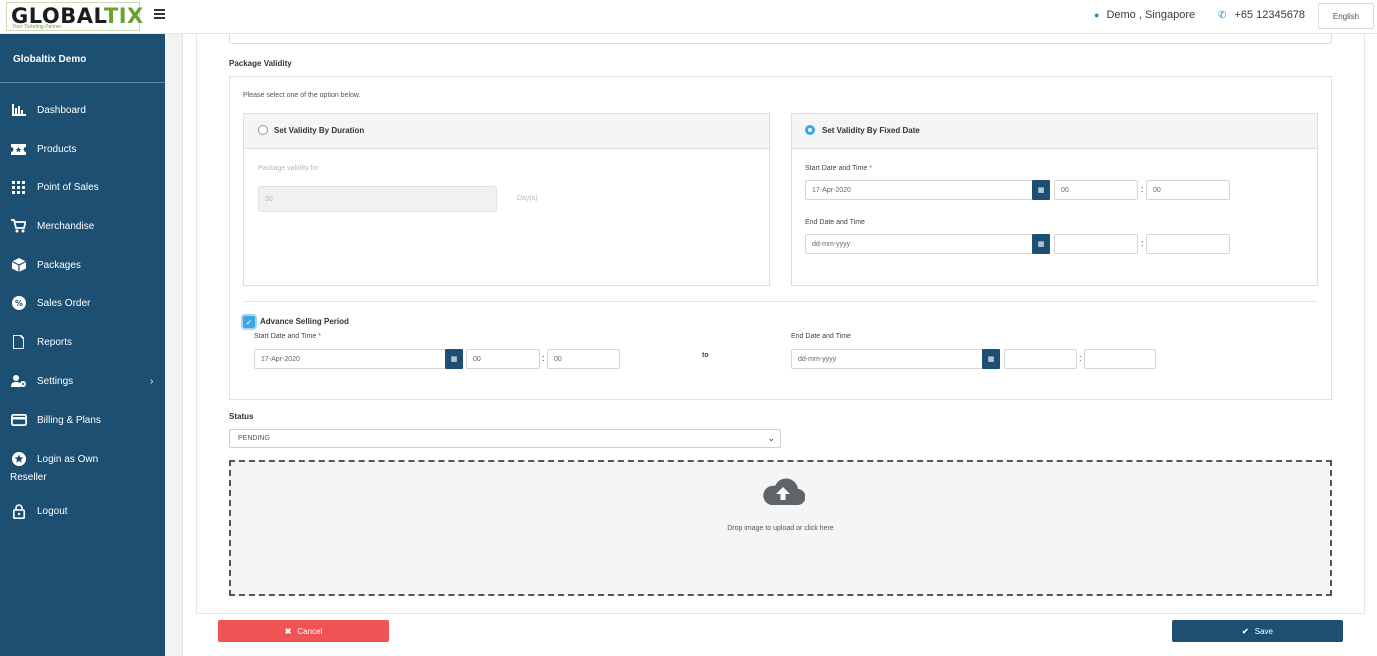  Describe the element at coordinates (18, 149) in the screenshot. I see `ticket-icon` at that location.